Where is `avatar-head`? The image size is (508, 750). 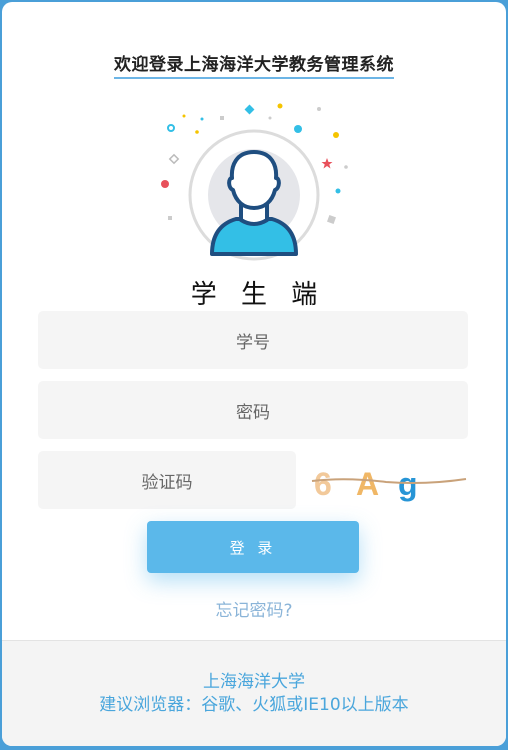 avatar-head is located at coordinates (254, 180).